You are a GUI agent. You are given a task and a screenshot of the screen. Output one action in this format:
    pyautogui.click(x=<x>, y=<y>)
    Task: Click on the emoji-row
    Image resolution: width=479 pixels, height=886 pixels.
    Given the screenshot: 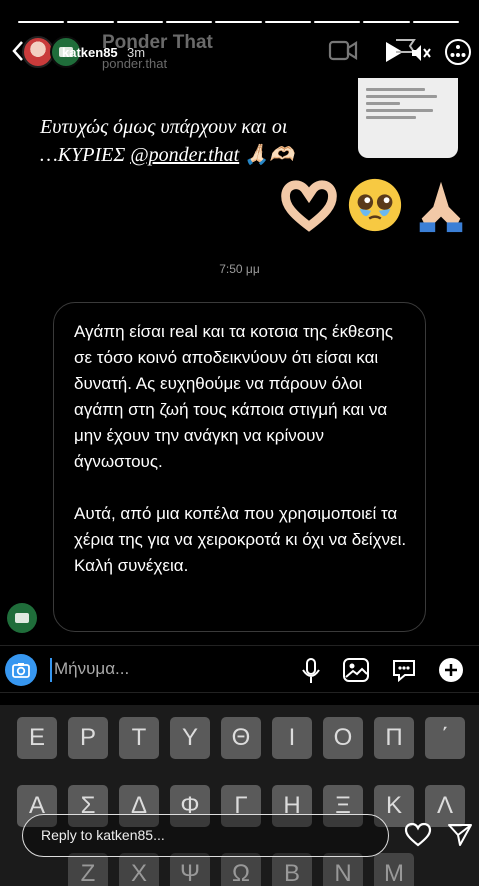 What is the action you would take?
    pyautogui.click(x=375, y=205)
    